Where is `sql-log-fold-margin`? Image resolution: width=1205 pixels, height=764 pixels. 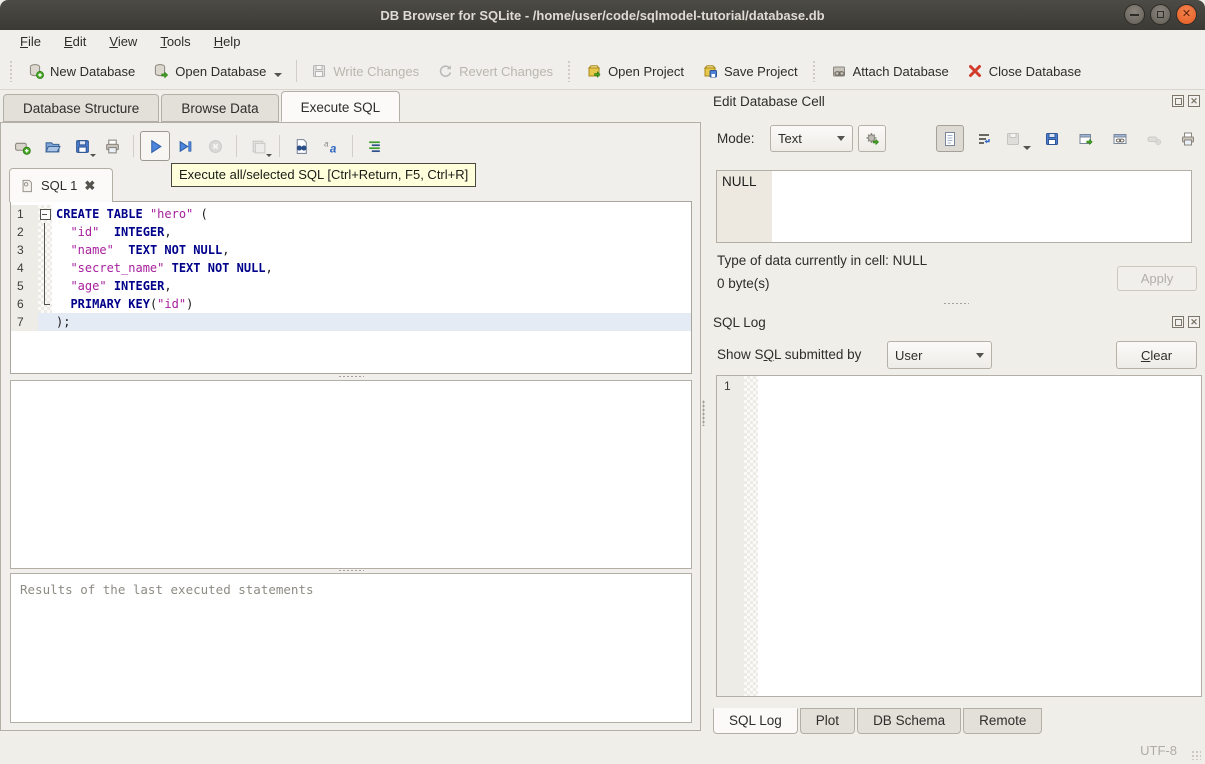 sql-log-fold-margin is located at coordinates (751, 536).